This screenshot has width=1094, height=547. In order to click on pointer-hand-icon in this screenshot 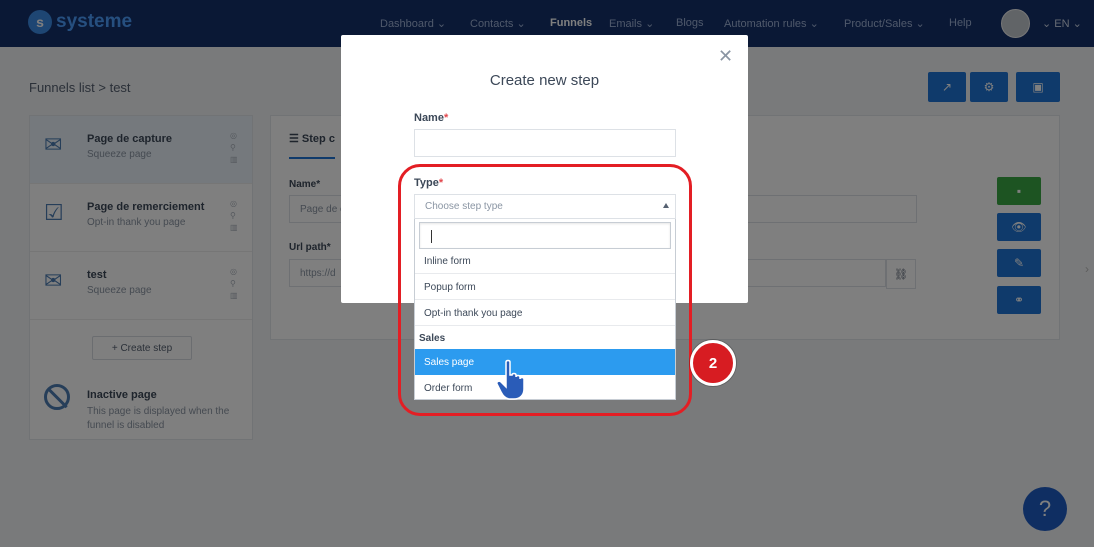, I will do `click(510, 379)`.